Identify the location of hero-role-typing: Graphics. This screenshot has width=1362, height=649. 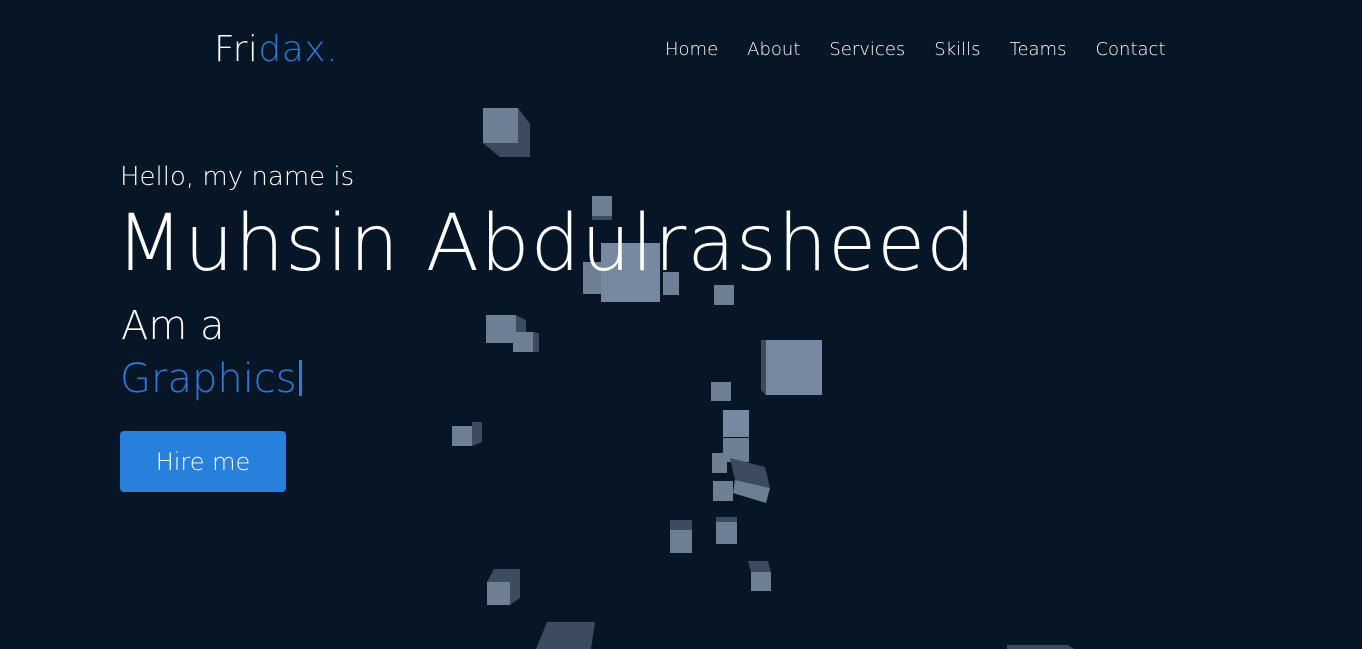
(211, 379).